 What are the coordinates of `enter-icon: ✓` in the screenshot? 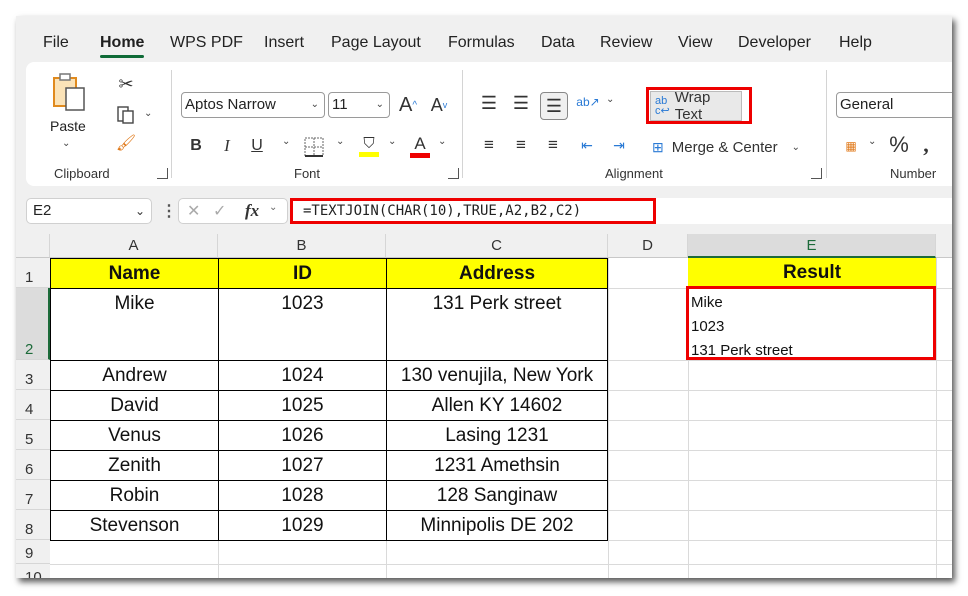 It's located at (219, 211).